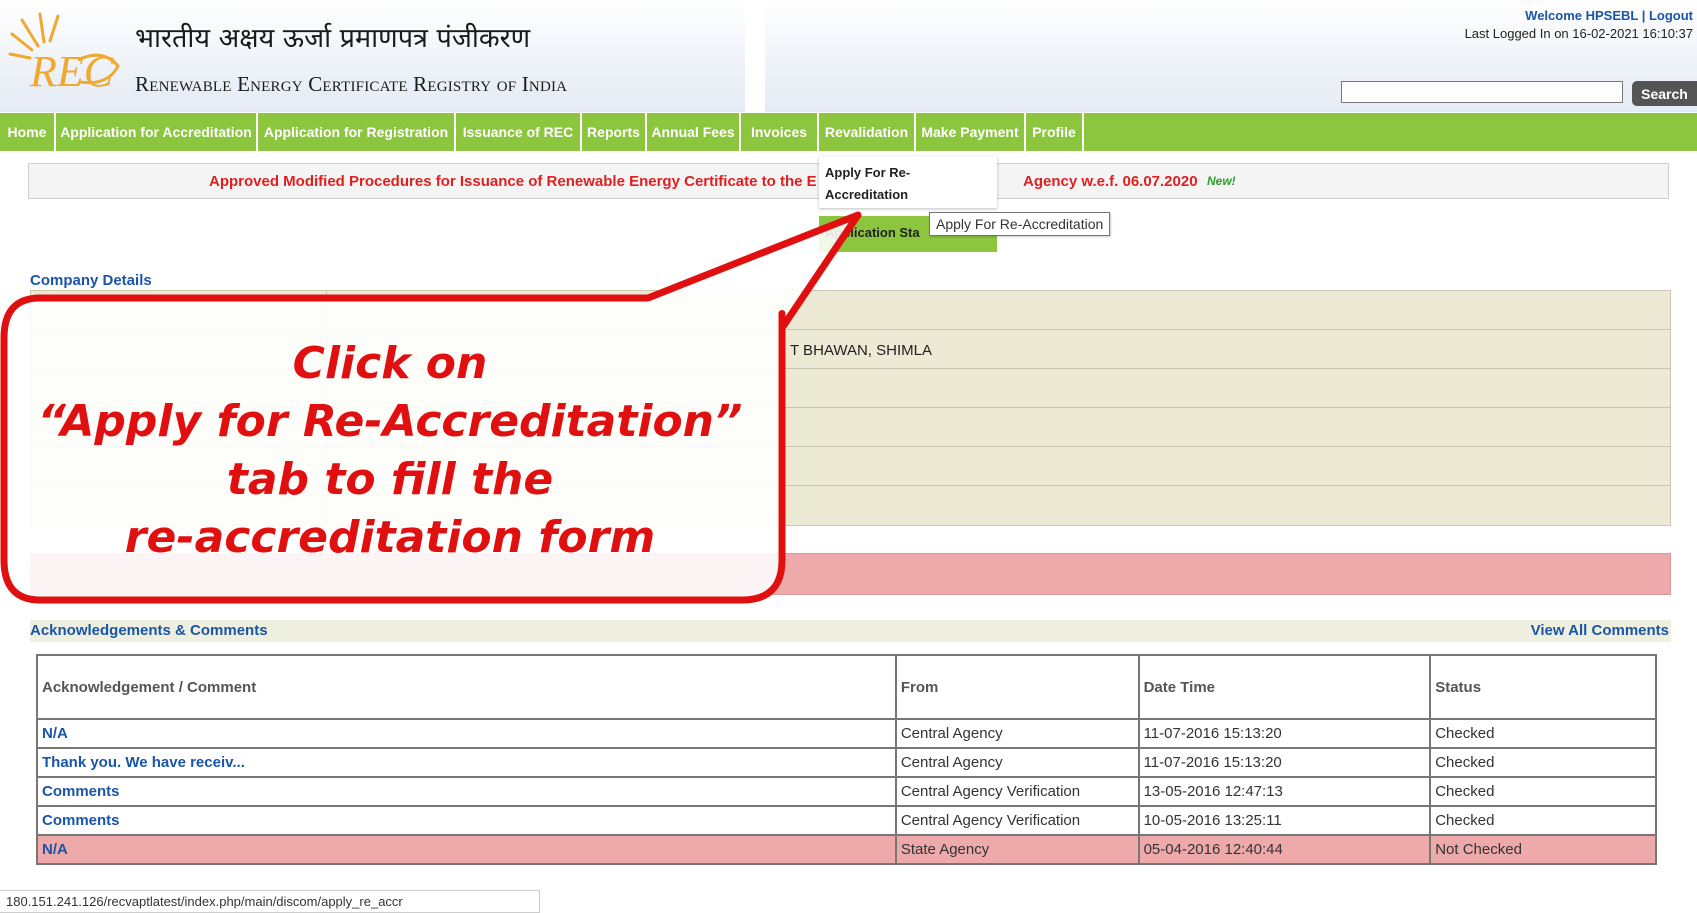 Image resolution: width=1697 pixels, height=913 pixels. What do you see at coordinates (390, 479) in the screenshot?
I see `callout-line: tab to fill the` at bounding box center [390, 479].